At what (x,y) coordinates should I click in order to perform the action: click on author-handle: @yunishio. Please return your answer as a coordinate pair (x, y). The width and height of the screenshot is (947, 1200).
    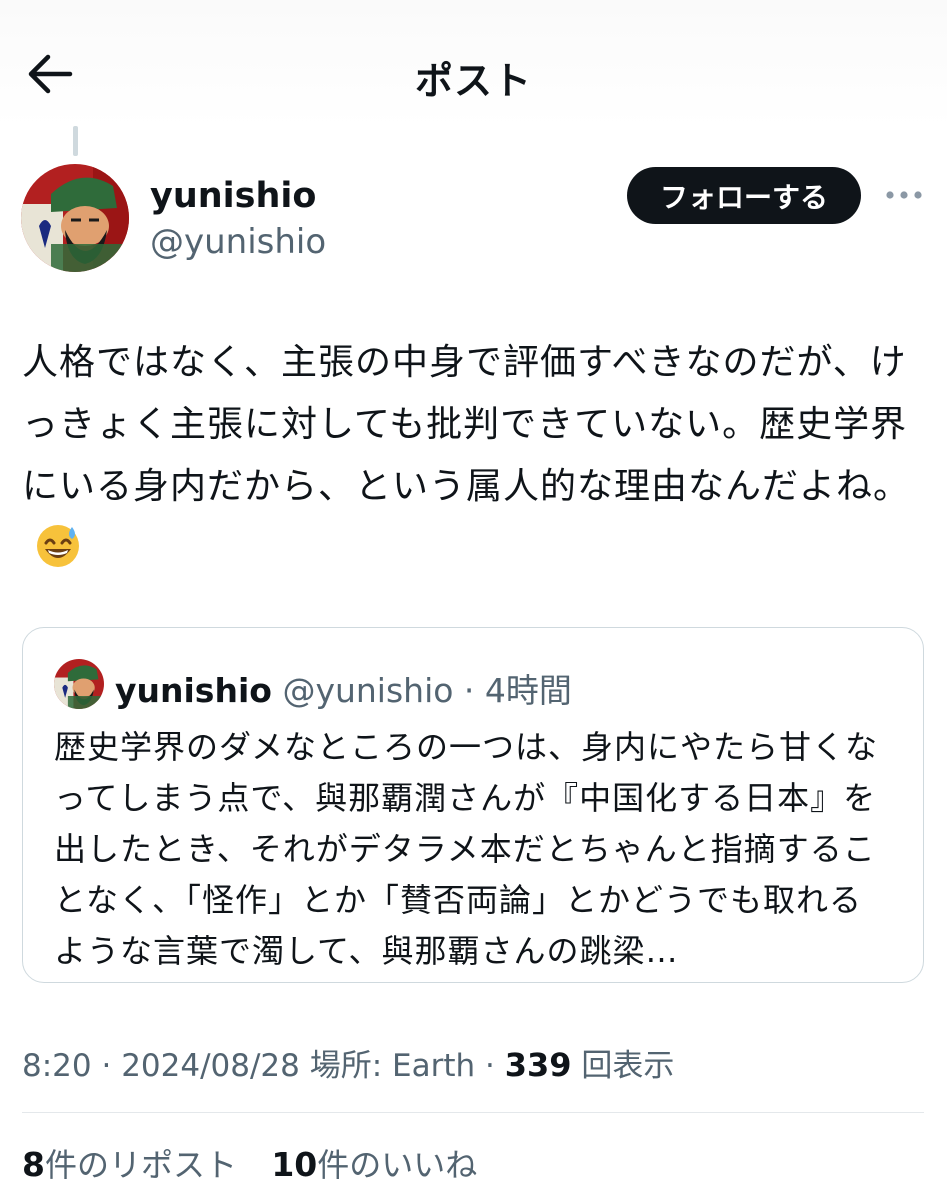
    Looking at the image, I should click on (238, 242).